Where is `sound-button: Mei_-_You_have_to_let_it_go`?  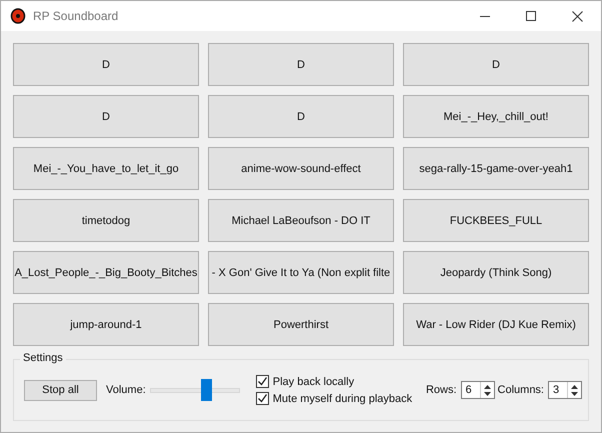 sound-button: Mei_-_You_have_to_let_it_go is located at coordinates (106, 168).